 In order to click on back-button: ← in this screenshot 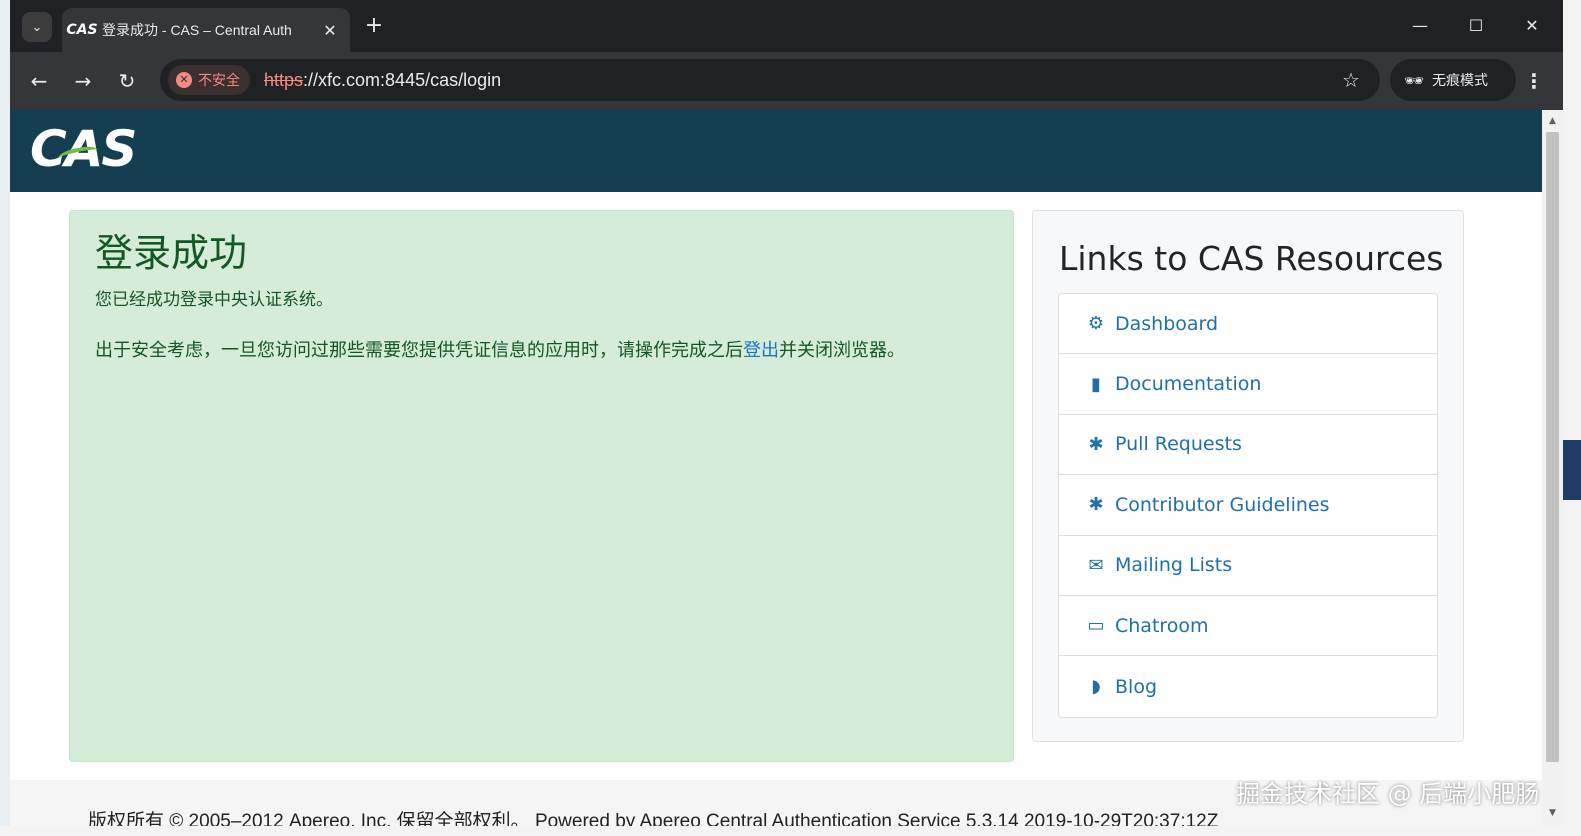, I will do `click(39, 81)`.